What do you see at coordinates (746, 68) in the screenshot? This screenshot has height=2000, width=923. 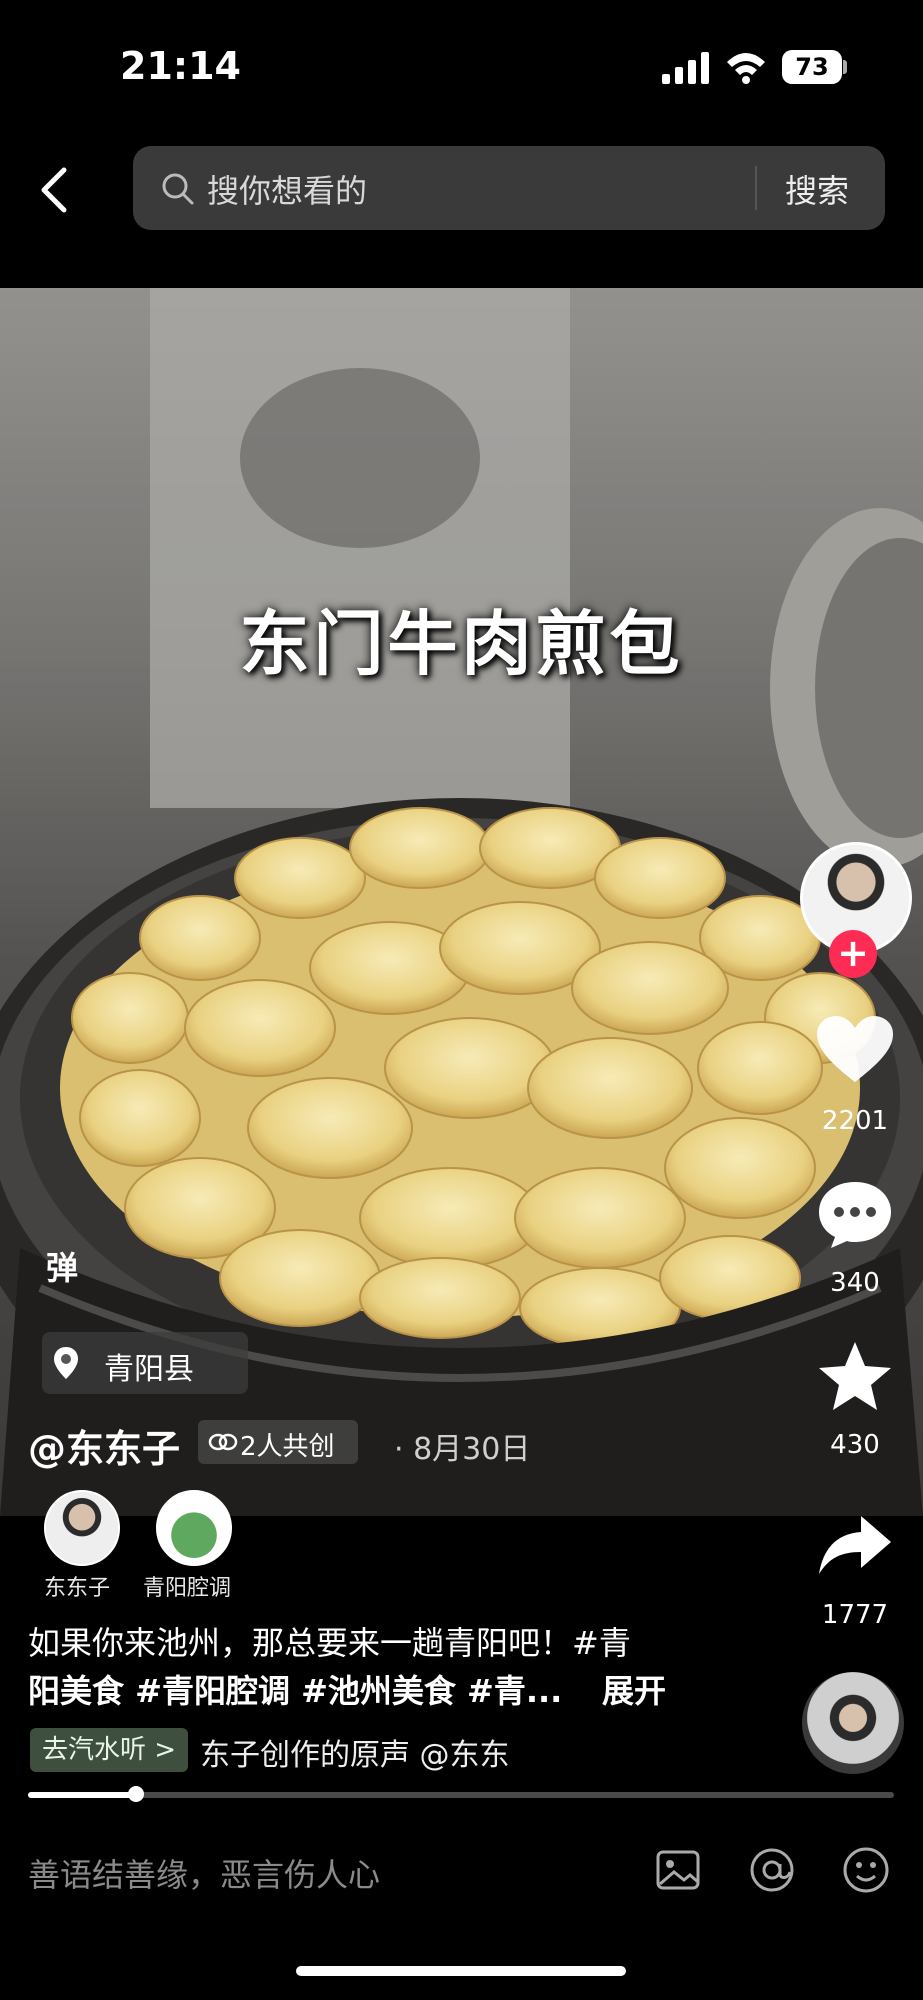 I see `wifi-icon` at bounding box center [746, 68].